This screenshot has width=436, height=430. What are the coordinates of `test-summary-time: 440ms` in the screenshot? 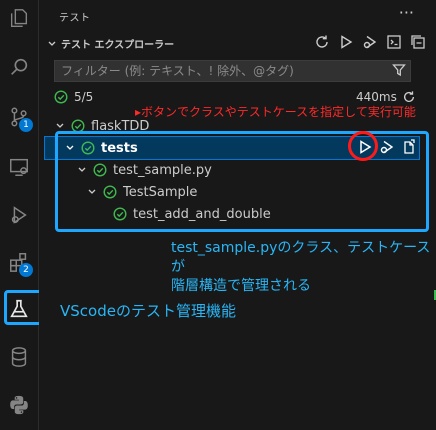 It's located at (386, 97).